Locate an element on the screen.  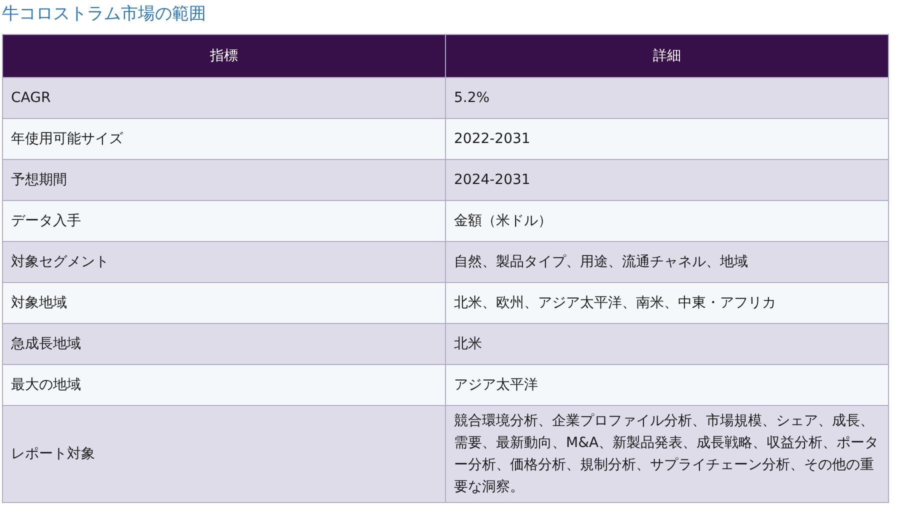
table-cell: 2024-2031 is located at coordinates (667, 180).